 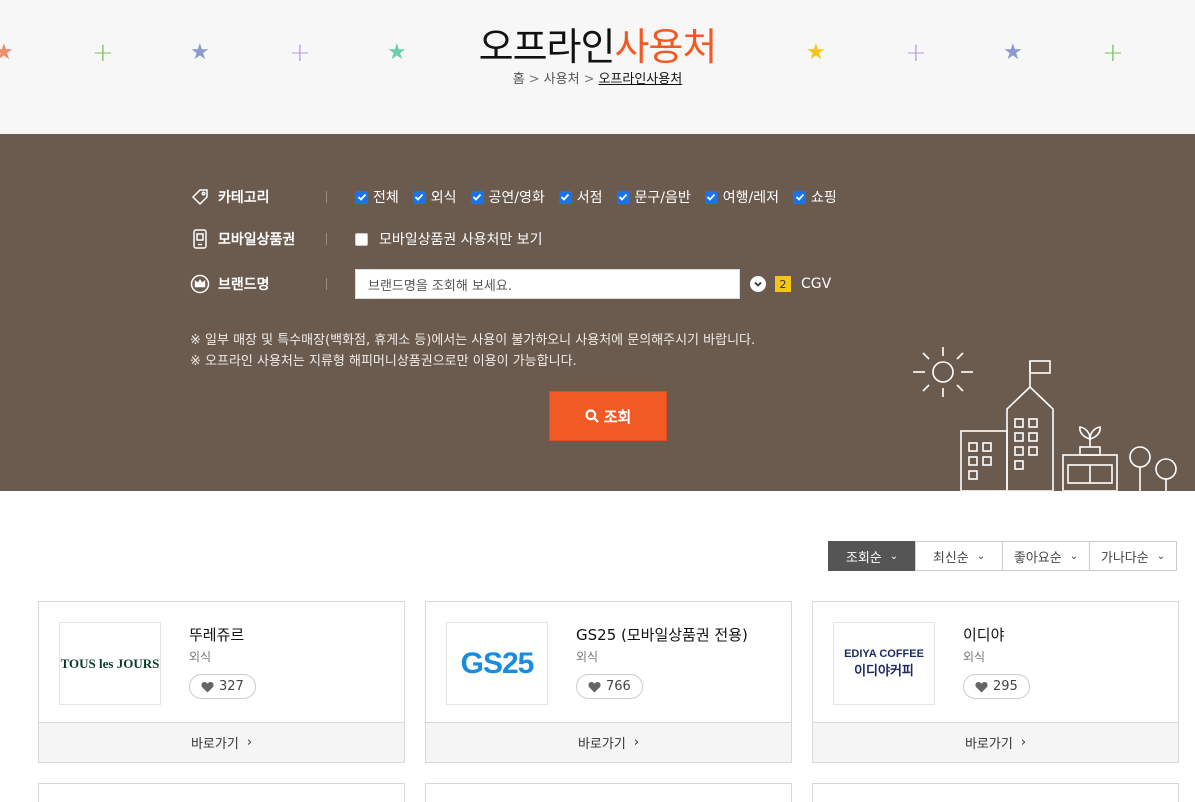 I want to click on mobile-row: 모바일상품권 모바일상품권 사용처만 보기, so click(x=373, y=239).